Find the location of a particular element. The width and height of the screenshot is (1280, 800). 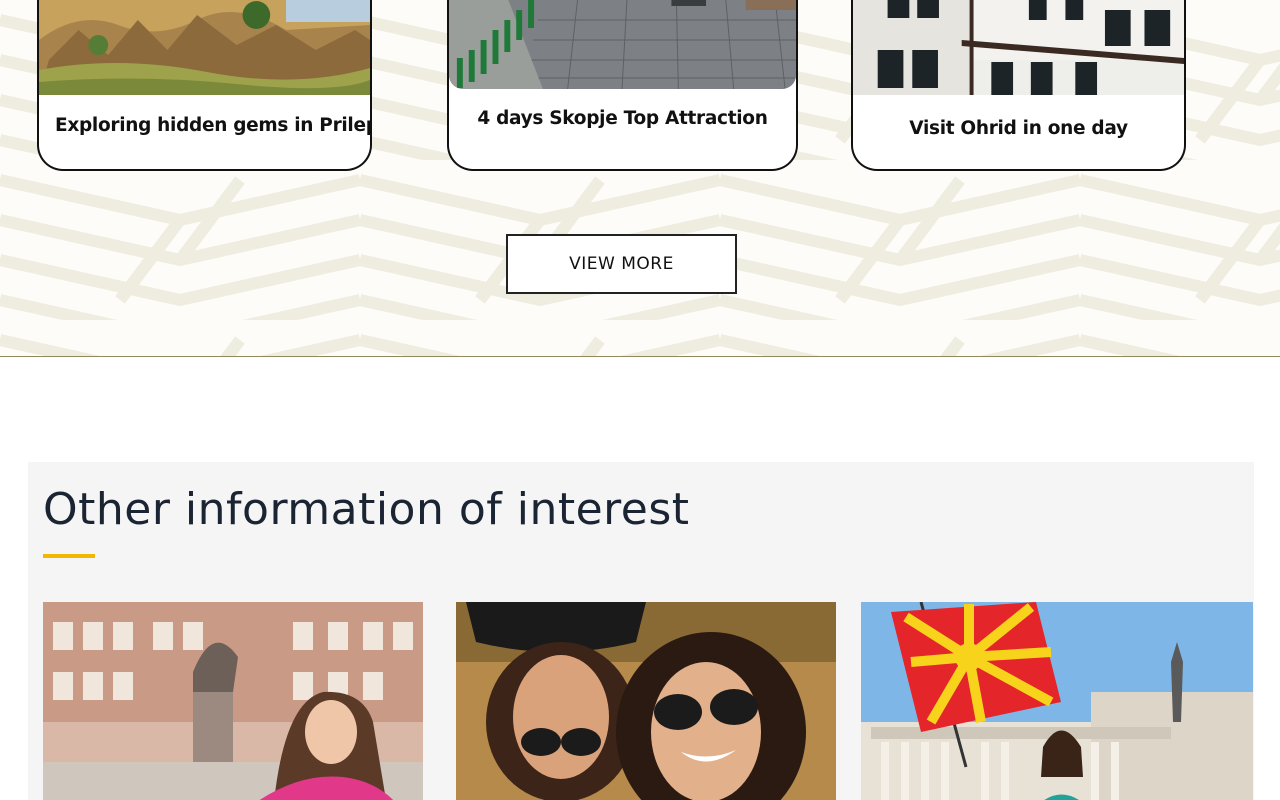

info-card-traveler-plaza is located at coordinates (233, 701).